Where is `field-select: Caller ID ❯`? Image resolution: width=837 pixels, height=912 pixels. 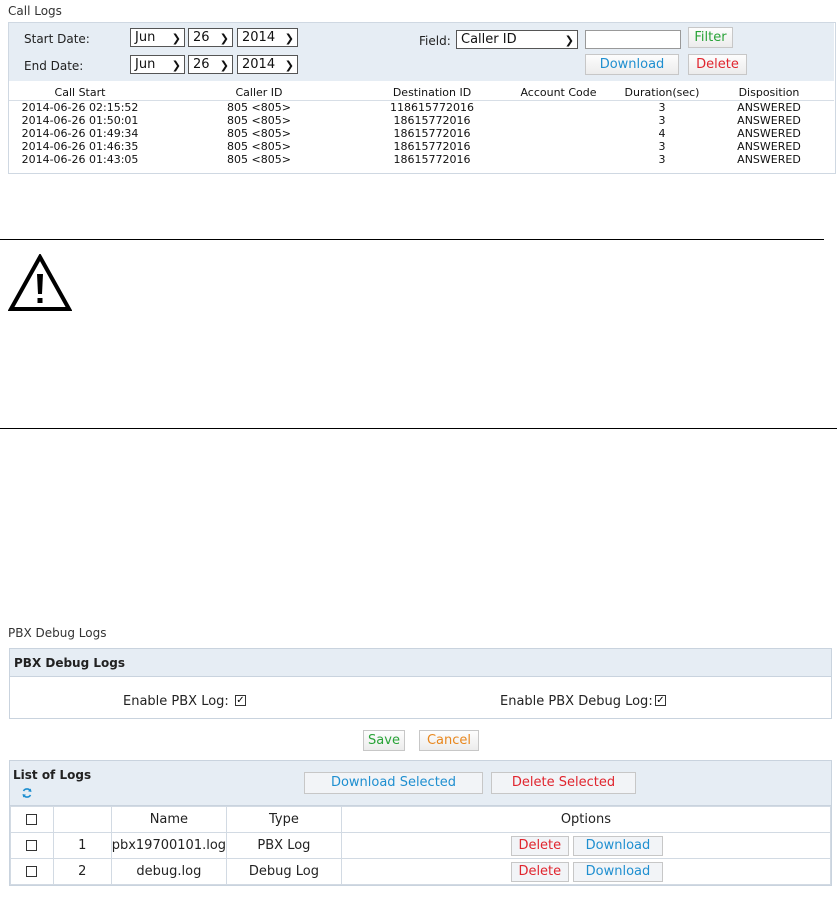 field-select: Caller ID ❯ is located at coordinates (517, 39).